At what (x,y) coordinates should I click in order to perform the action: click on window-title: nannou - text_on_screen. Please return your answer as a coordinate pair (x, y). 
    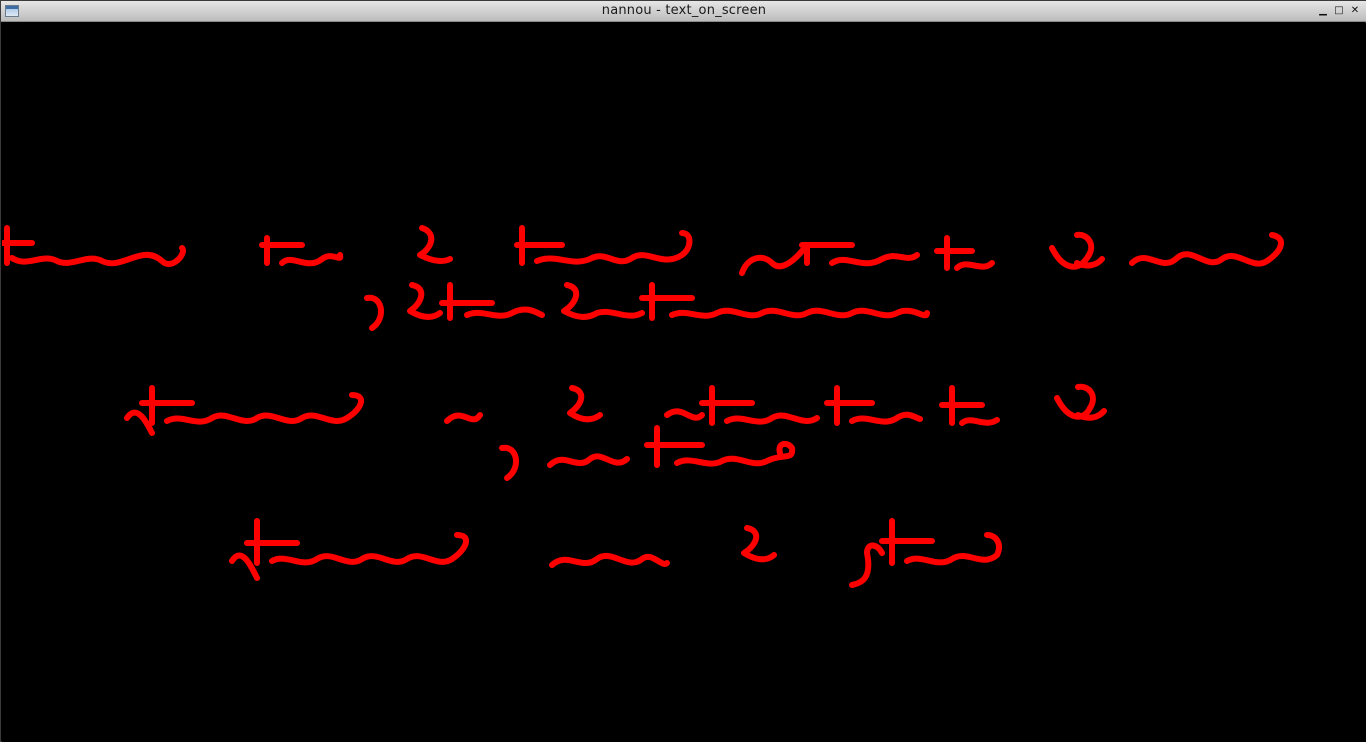
    Looking at the image, I should click on (684, 10).